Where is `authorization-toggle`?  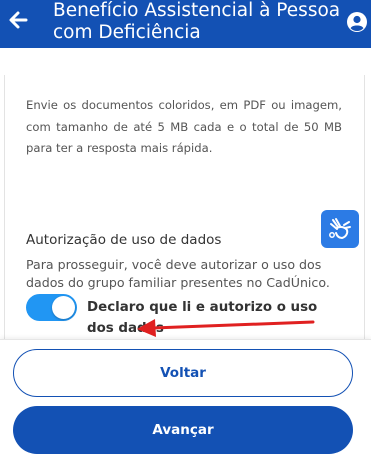 authorization-toggle is located at coordinates (51, 307).